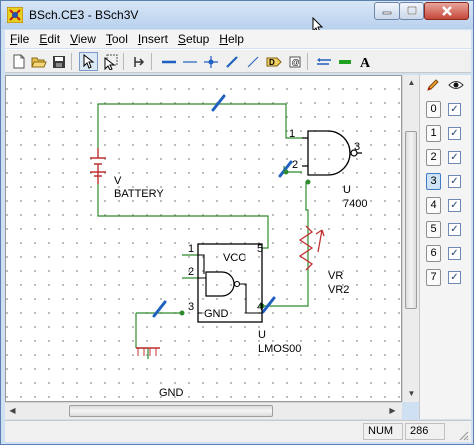  What do you see at coordinates (235, 39) in the screenshot?
I see `menu-help-label: elp` at bounding box center [235, 39].